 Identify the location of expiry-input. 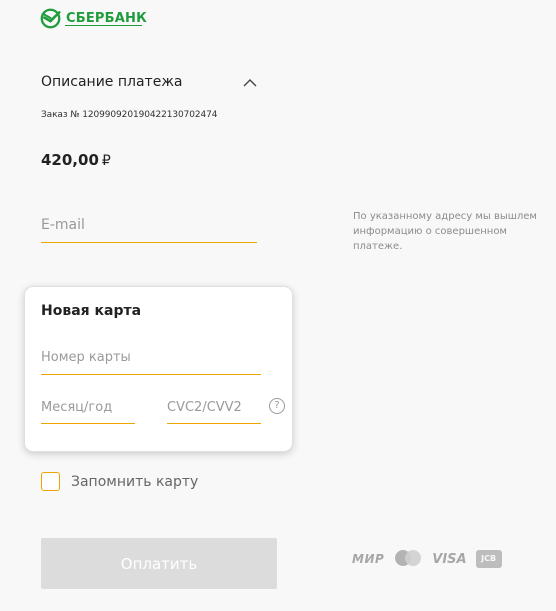
(88, 407).